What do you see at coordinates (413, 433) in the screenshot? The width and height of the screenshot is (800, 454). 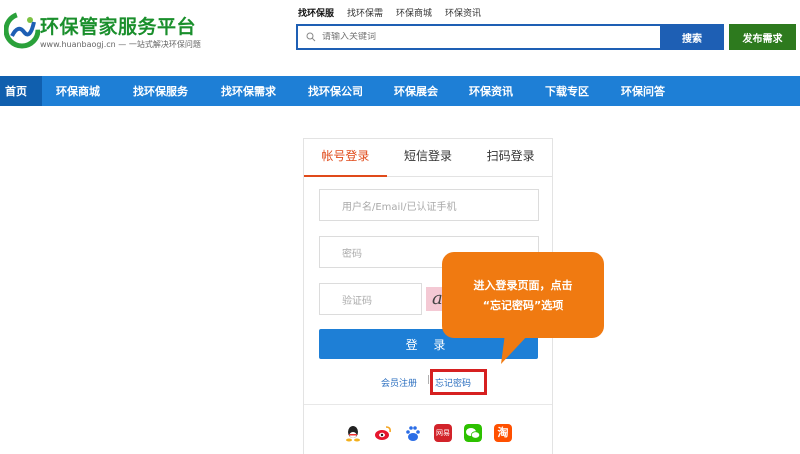 I see `baidu-icon` at bounding box center [413, 433].